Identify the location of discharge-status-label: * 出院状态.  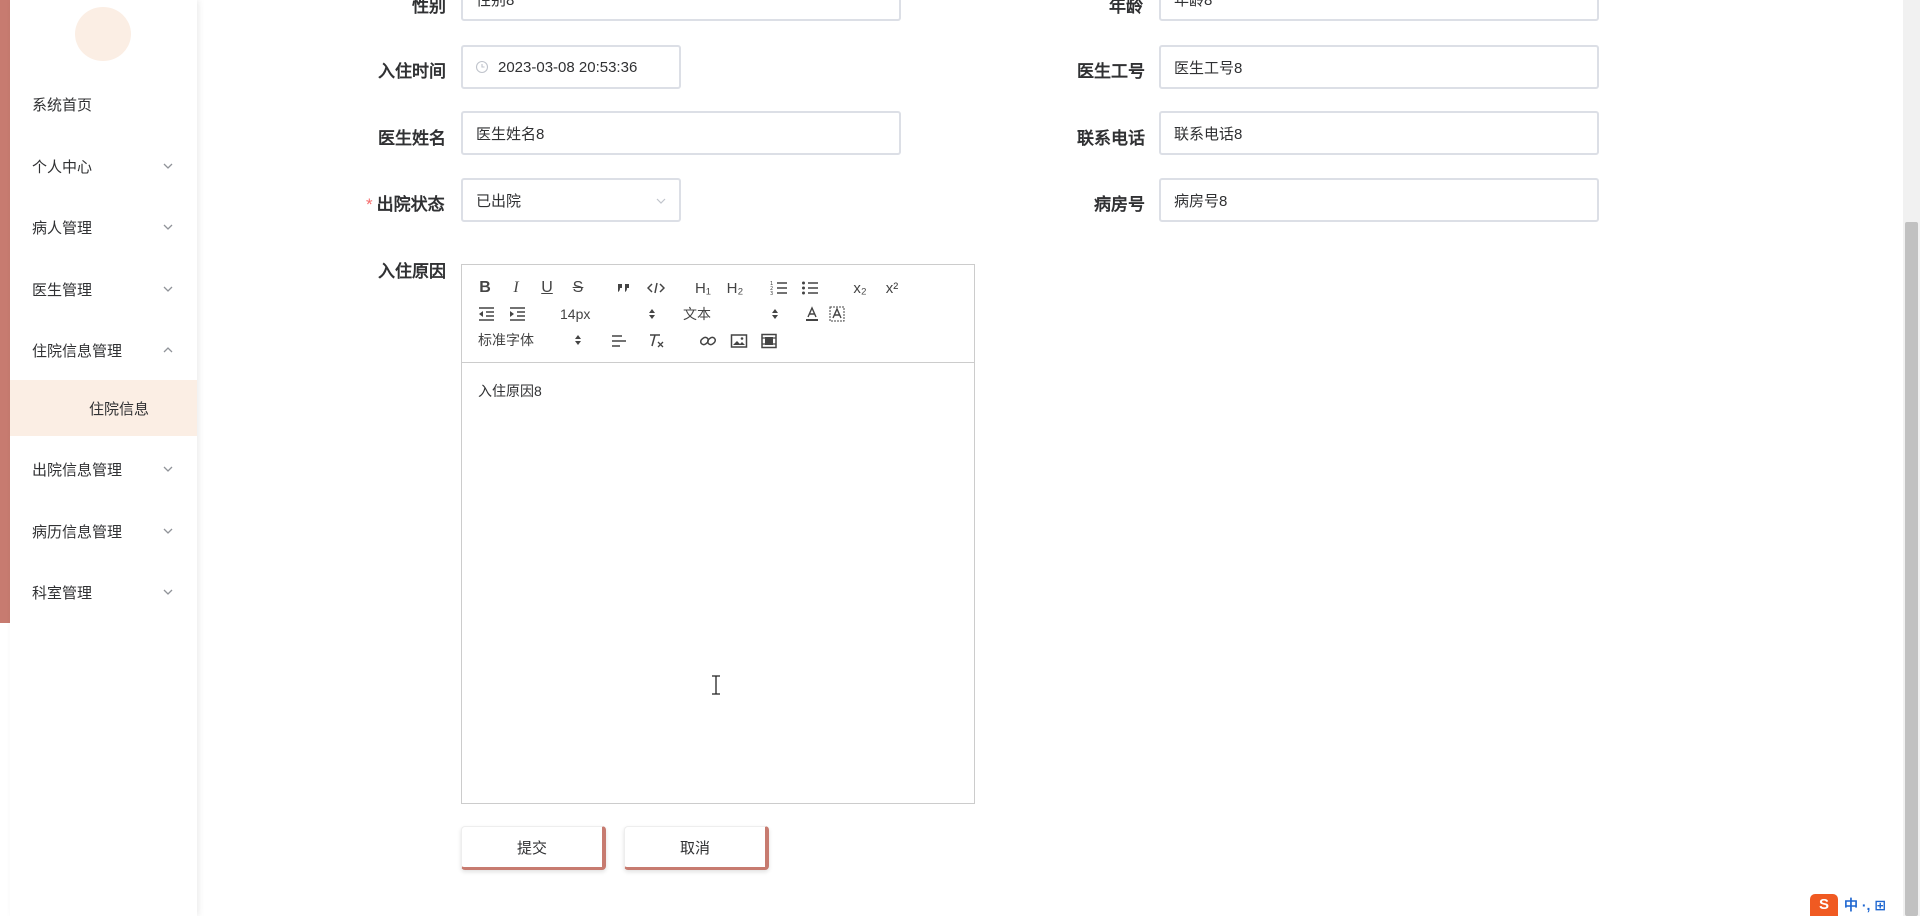
(405, 202).